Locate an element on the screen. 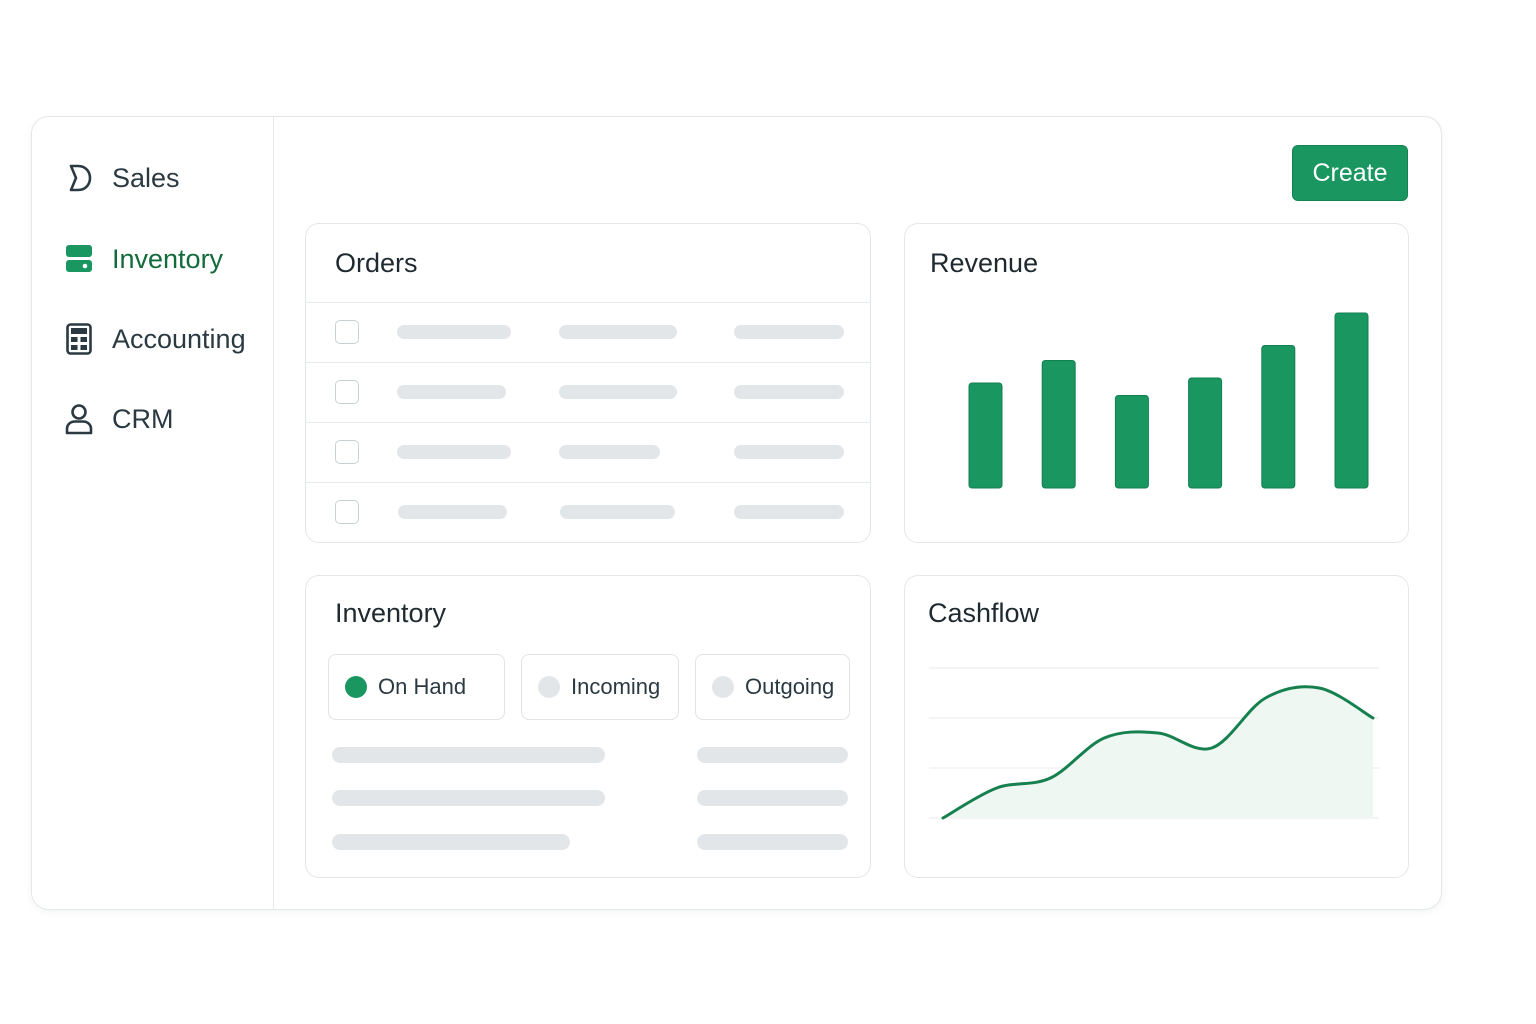 The width and height of the screenshot is (1536, 1024). sidebar-item-inventory: Inventory is located at coordinates (143, 259).